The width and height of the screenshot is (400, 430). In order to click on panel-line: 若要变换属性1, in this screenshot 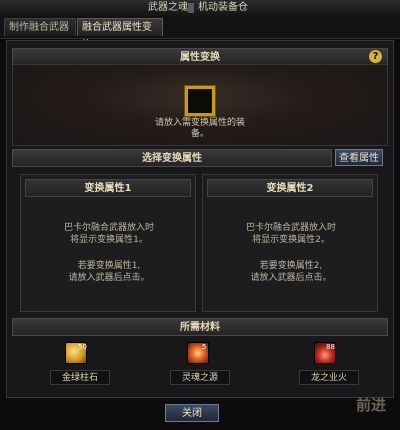, I will do `click(109, 266)`.